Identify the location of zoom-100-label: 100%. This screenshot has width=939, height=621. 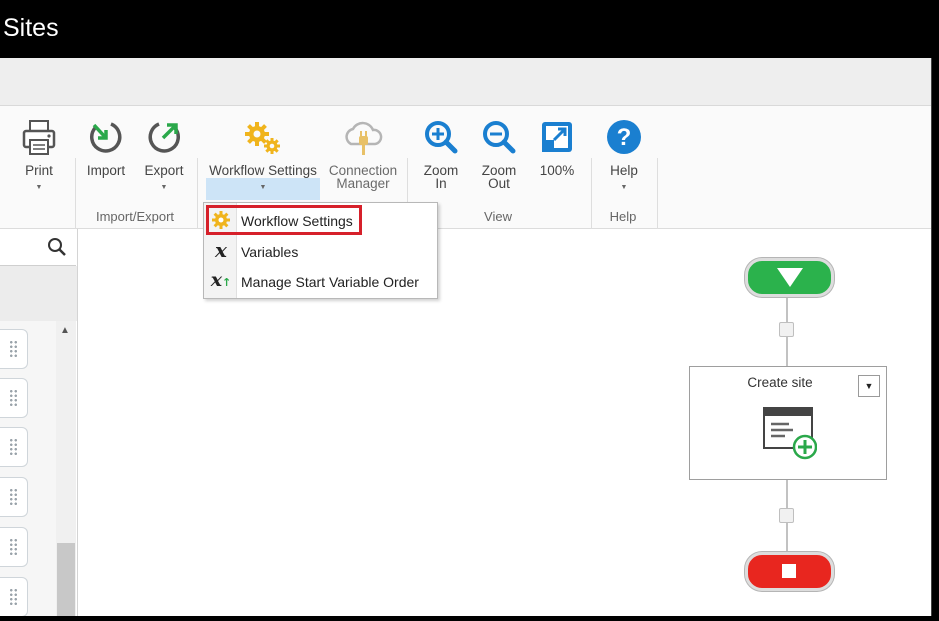
(557, 170).